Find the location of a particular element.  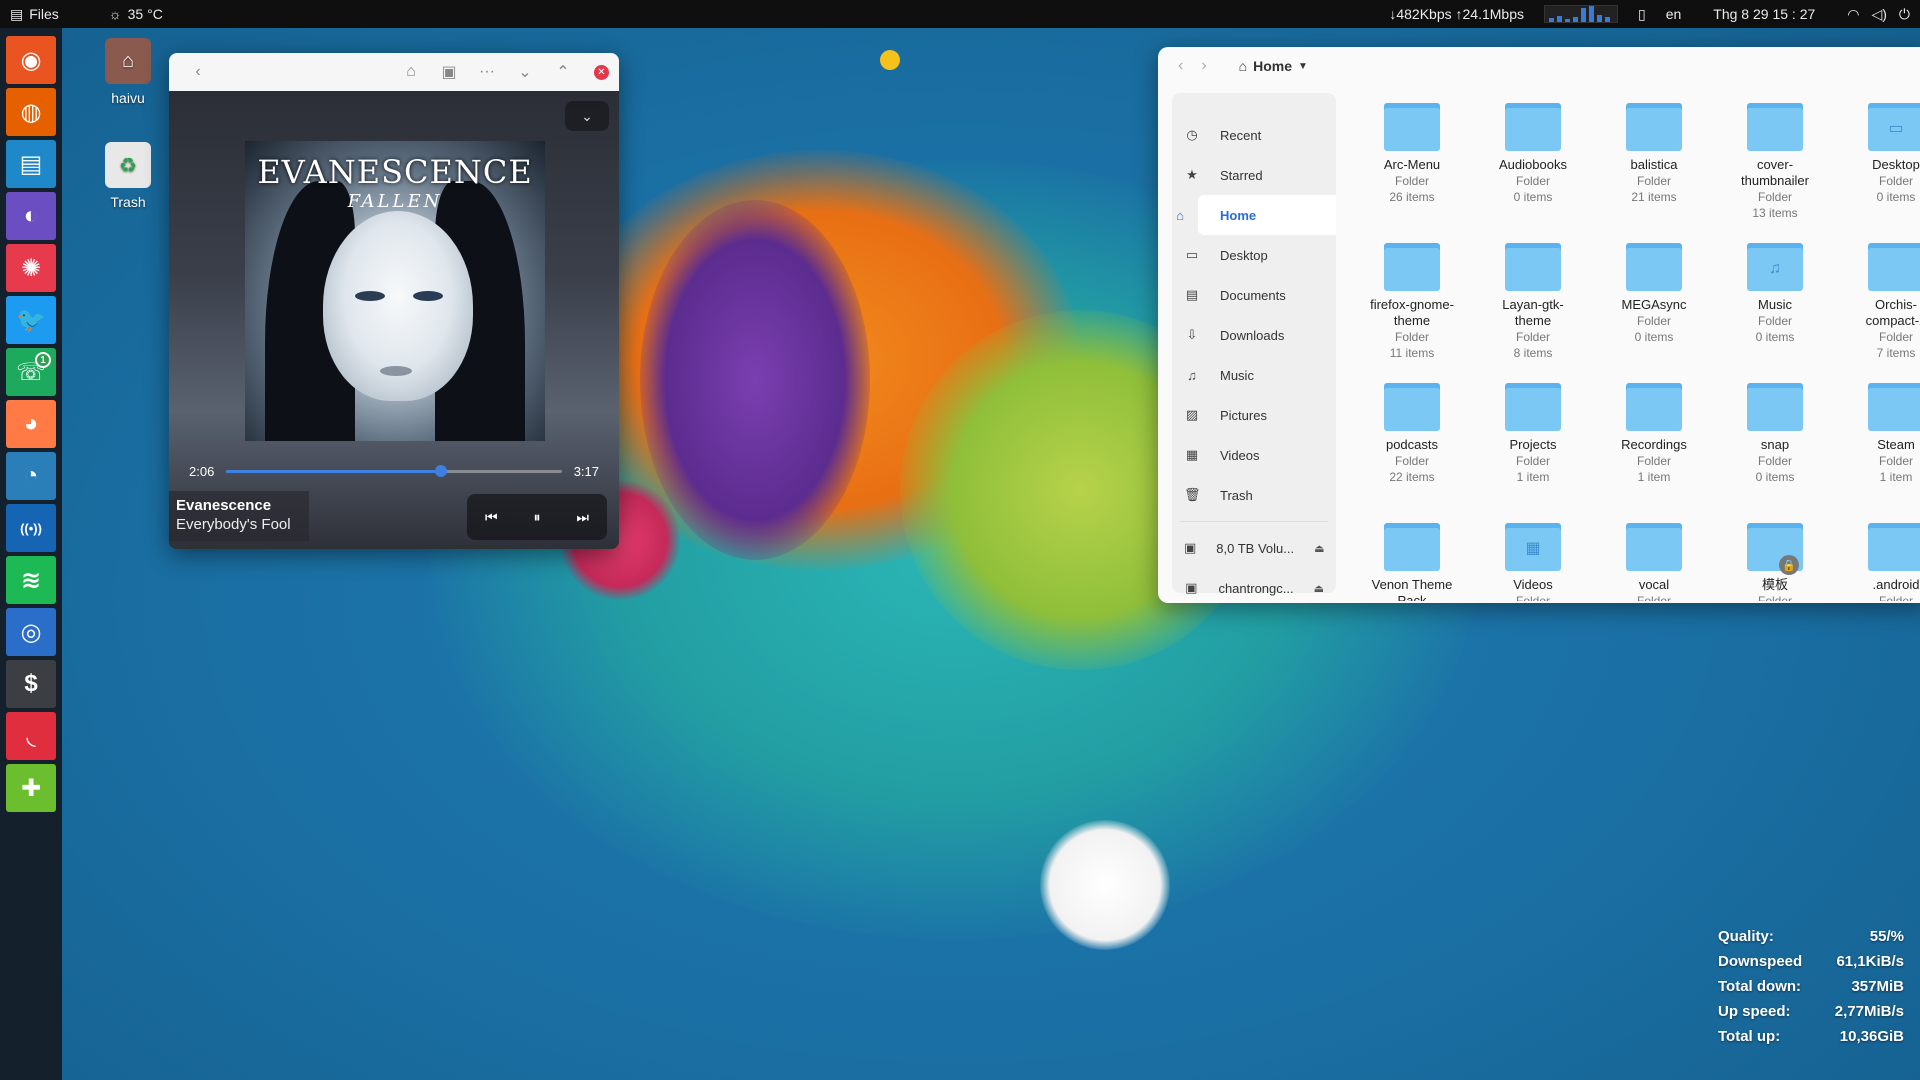

sidebar-item-music: ♫ Music is located at coordinates (1254, 375).